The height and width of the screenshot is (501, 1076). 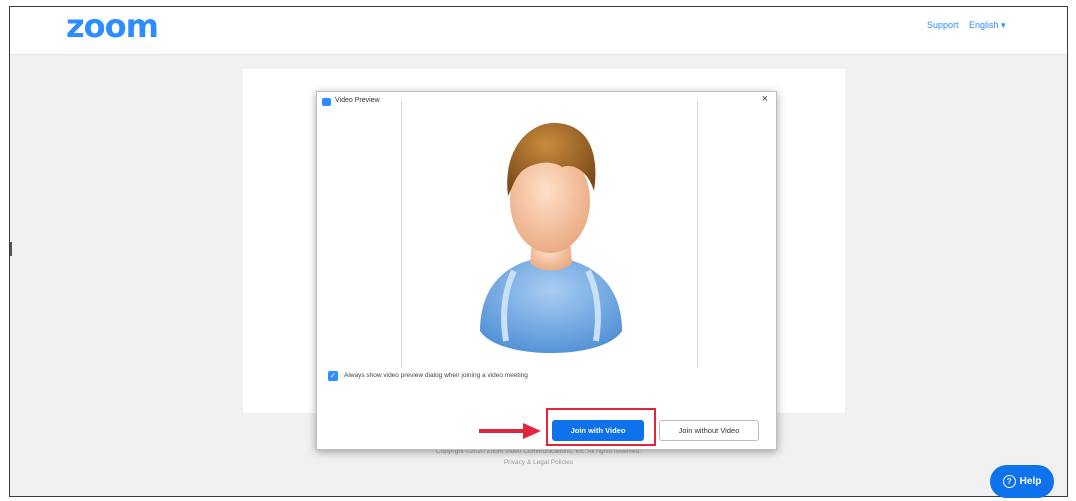 I want to click on support-link: Support, so click(x=943, y=25).